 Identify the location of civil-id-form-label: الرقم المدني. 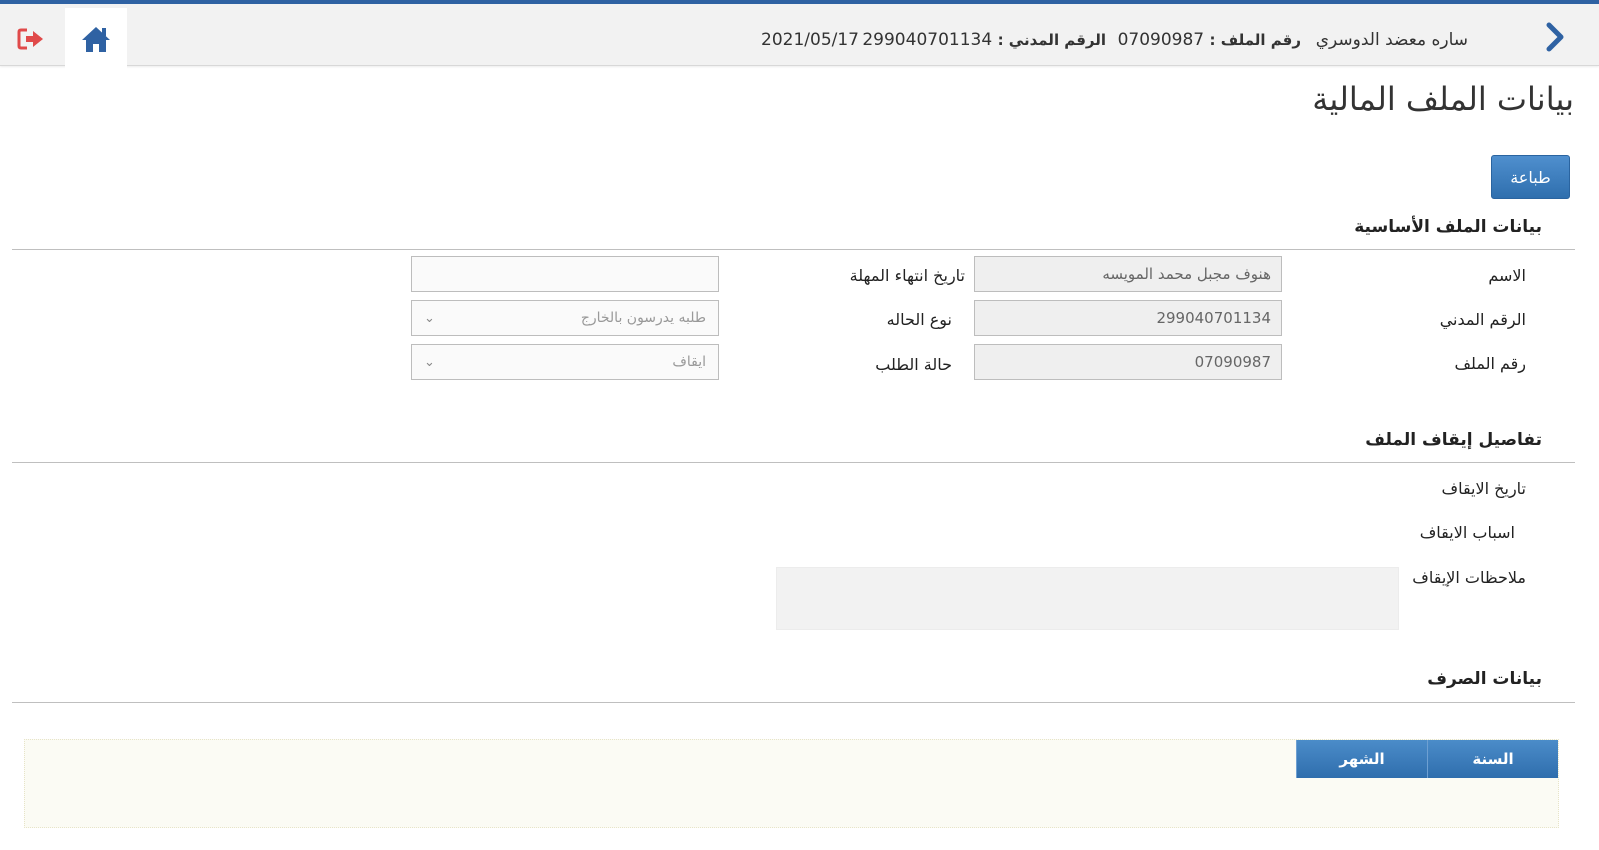
(1482, 319).